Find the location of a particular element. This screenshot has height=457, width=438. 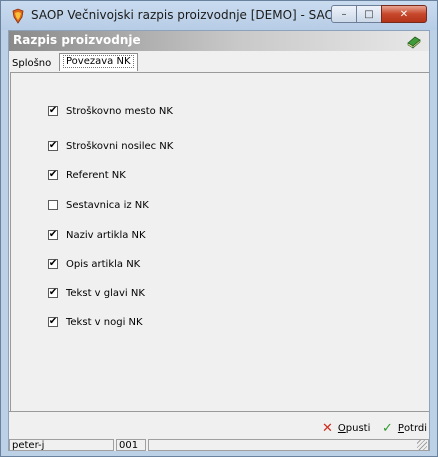

confirm-label: otrdi is located at coordinates (415, 428).